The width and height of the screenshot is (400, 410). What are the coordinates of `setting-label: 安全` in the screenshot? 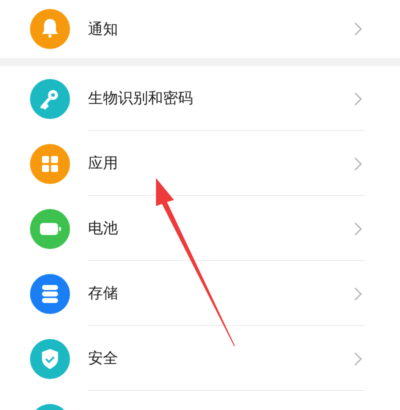 It's located at (221, 358).